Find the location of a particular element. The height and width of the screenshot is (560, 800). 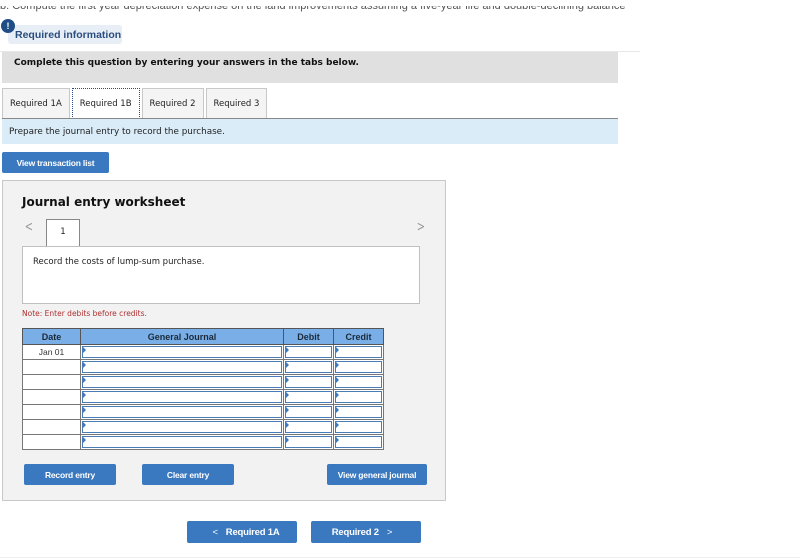

view-transaction-list-button: View transaction list is located at coordinates (55, 162).